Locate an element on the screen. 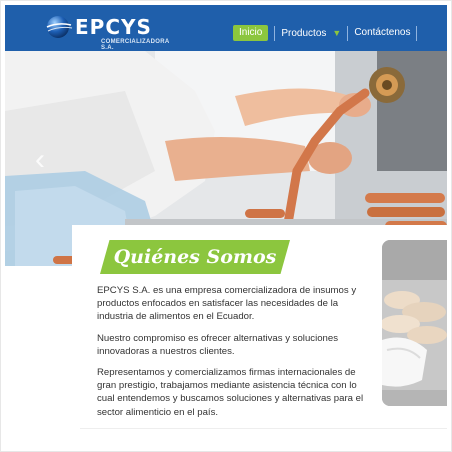 The image size is (452, 452). brand-logo: EPCYS COMERCIALIZADORA S.A. is located at coordinates (107, 32).